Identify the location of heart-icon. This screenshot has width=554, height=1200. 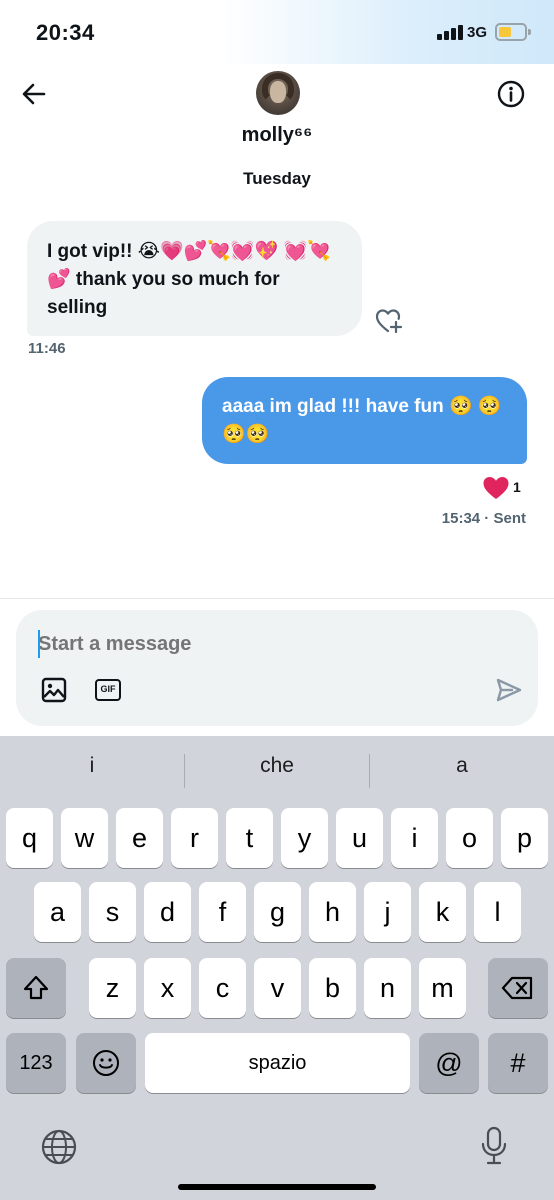
(496, 488).